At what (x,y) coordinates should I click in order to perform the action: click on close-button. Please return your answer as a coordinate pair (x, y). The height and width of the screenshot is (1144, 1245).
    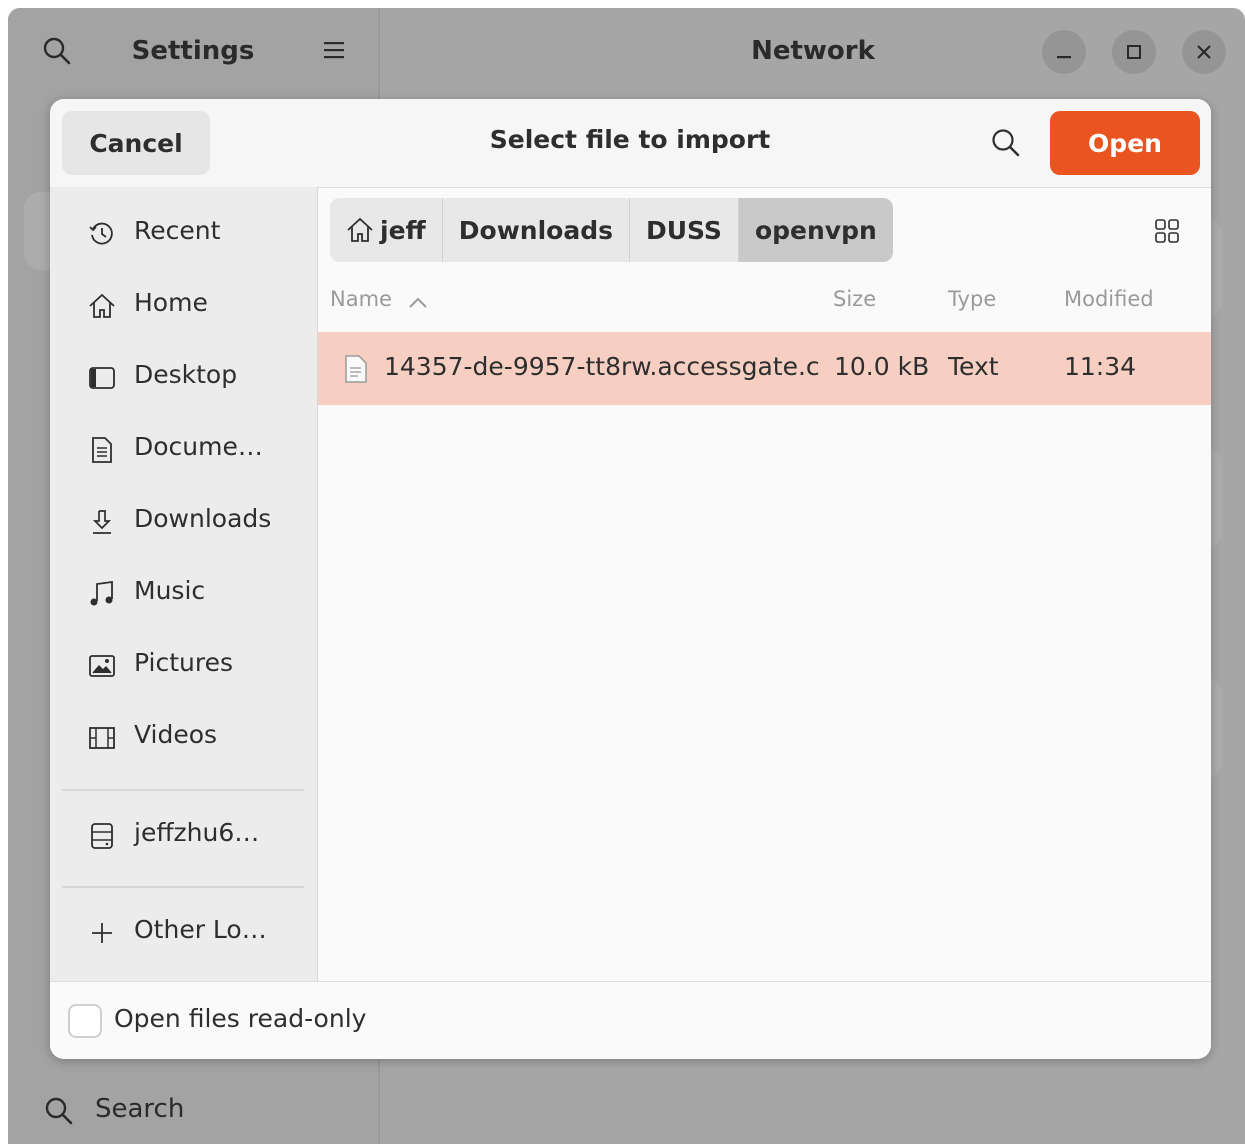
    Looking at the image, I should click on (1204, 52).